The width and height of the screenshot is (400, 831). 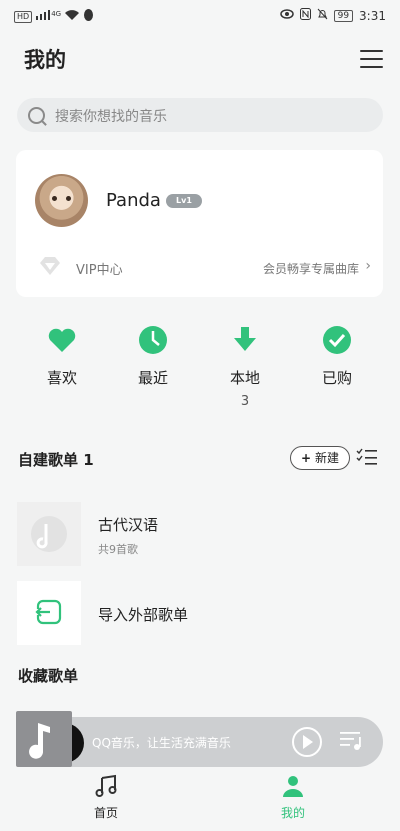 What do you see at coordinates (336, 378) in the screenshot?
I see `quick-action-label: 已购` at bounding box center [336, 378].